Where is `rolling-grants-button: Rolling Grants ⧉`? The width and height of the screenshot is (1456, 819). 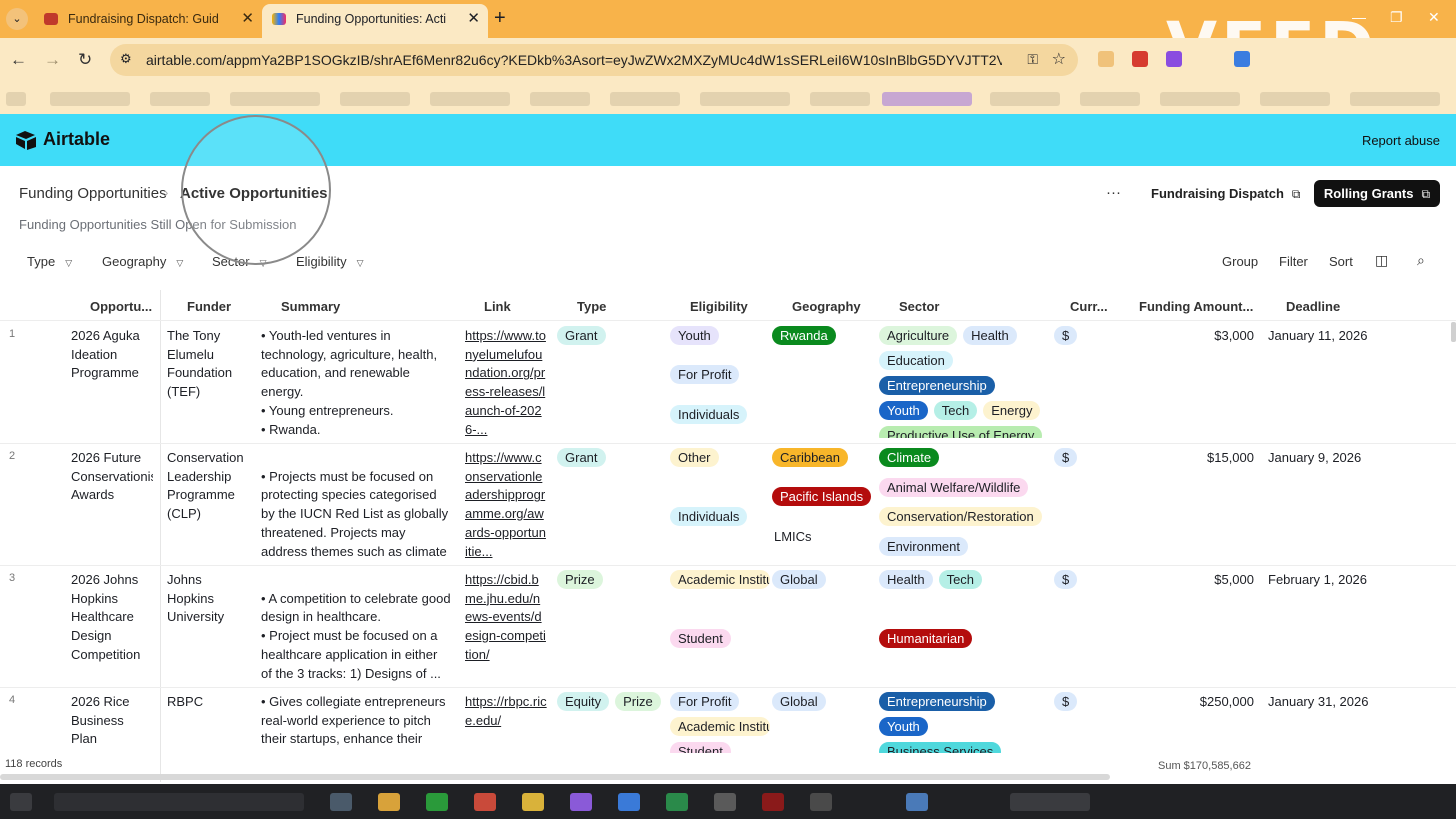
rolling-grants-button: Rolling Grants ⧉ is located at coordinates (1377, 193).